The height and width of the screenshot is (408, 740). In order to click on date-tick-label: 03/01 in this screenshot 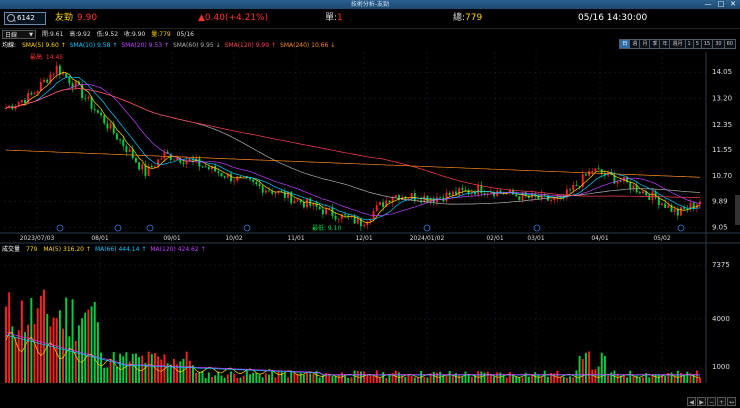, I will do `click(535, 238)`.